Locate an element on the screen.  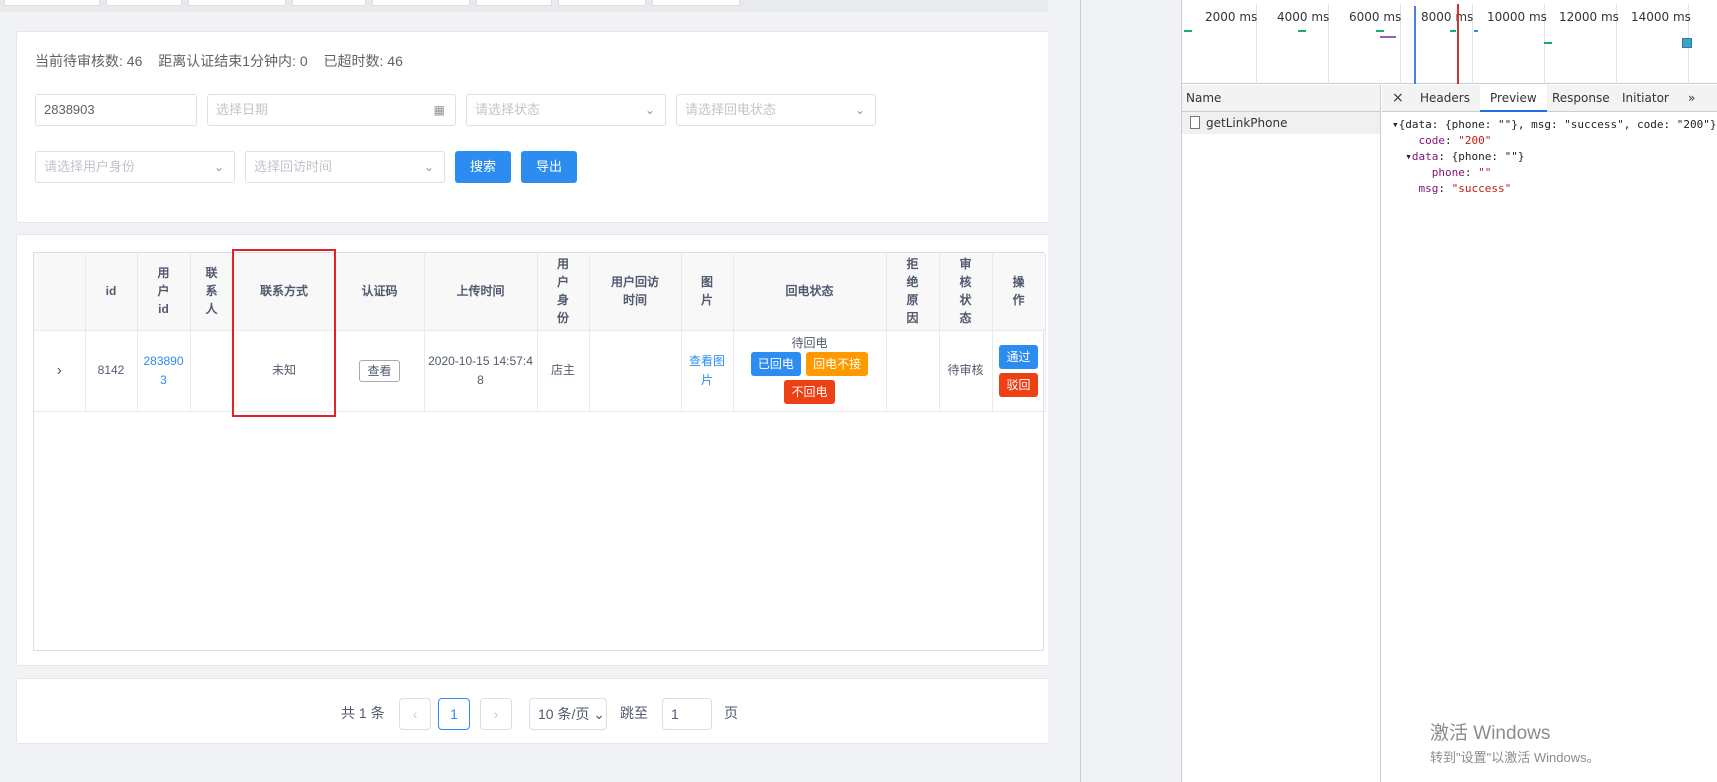
tab-response: Response is located at coordinates (1581, 98).